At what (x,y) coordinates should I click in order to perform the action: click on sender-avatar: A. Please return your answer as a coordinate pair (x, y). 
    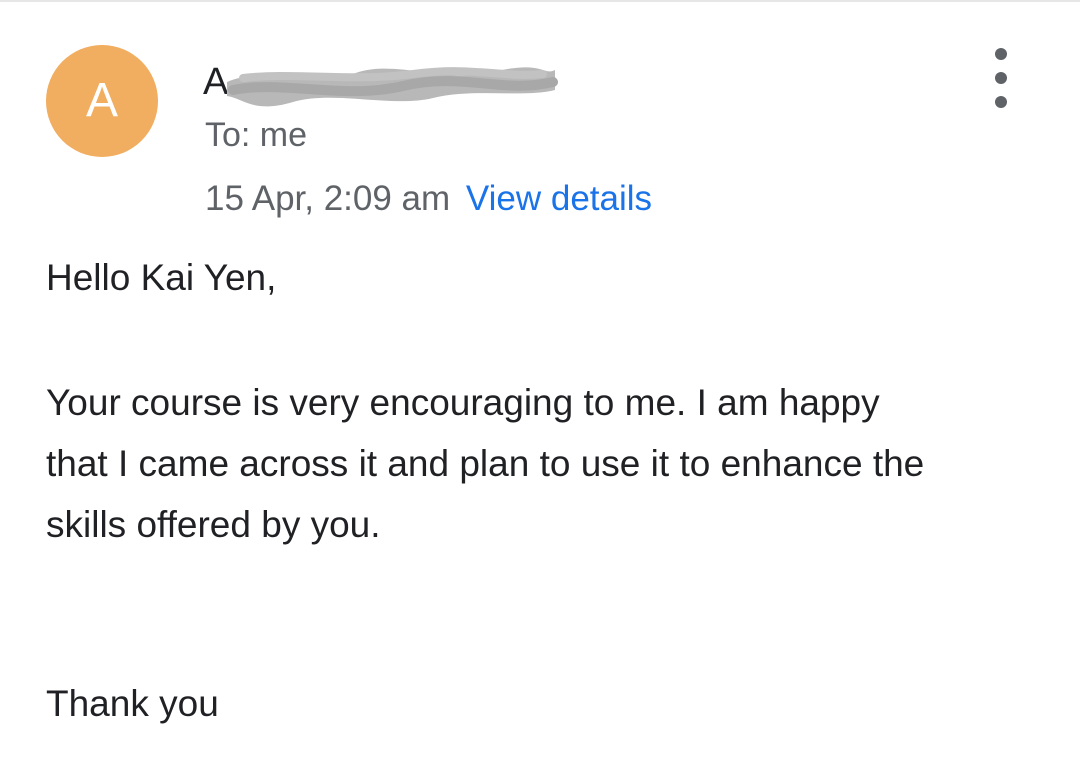
    Looking at the image, I should click on (102, 101).